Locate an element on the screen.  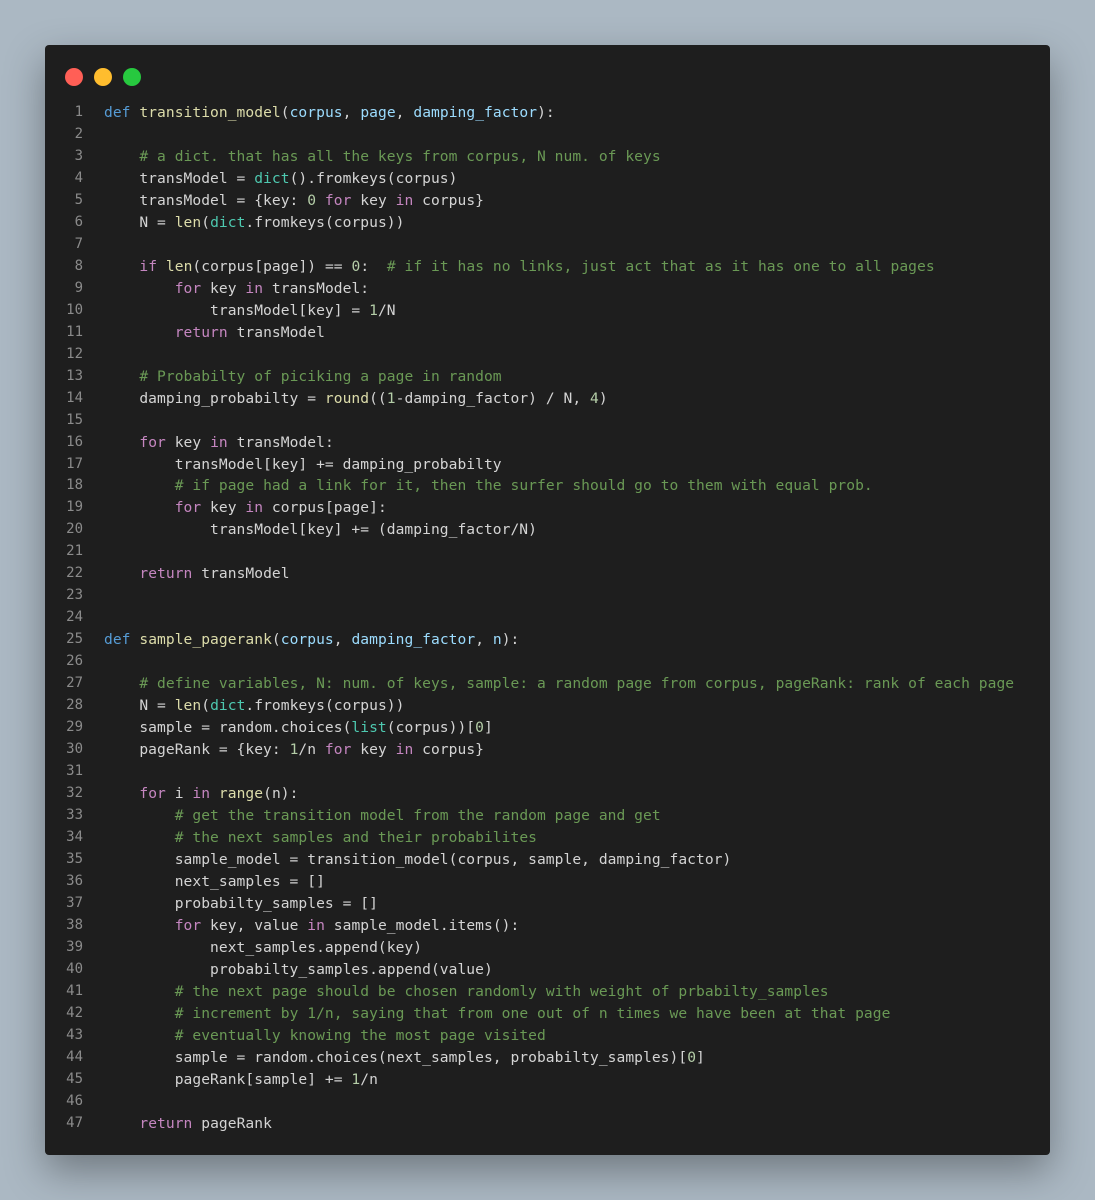
line-number: 6 is located at coordinates (78, 221).